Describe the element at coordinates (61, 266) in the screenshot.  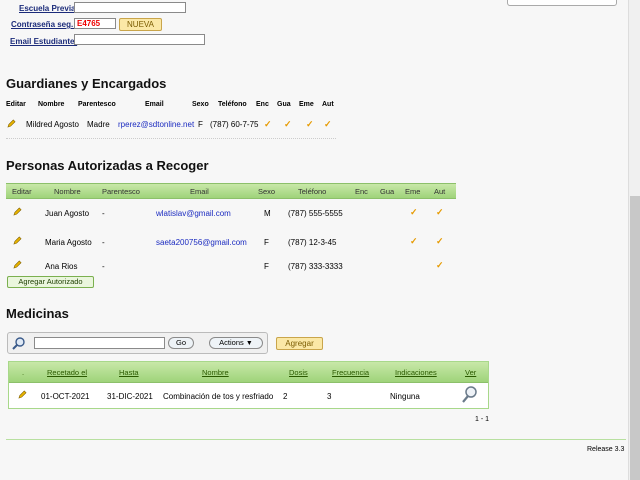
I see `autorizado-nombre: Ana Rios` at that location.